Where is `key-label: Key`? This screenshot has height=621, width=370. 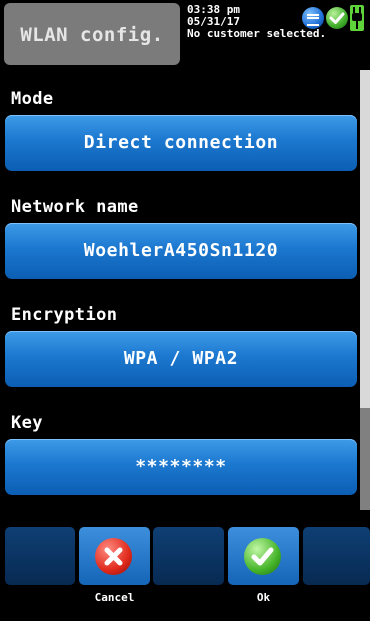 key-label: Key is located at coordinates (27, 423).